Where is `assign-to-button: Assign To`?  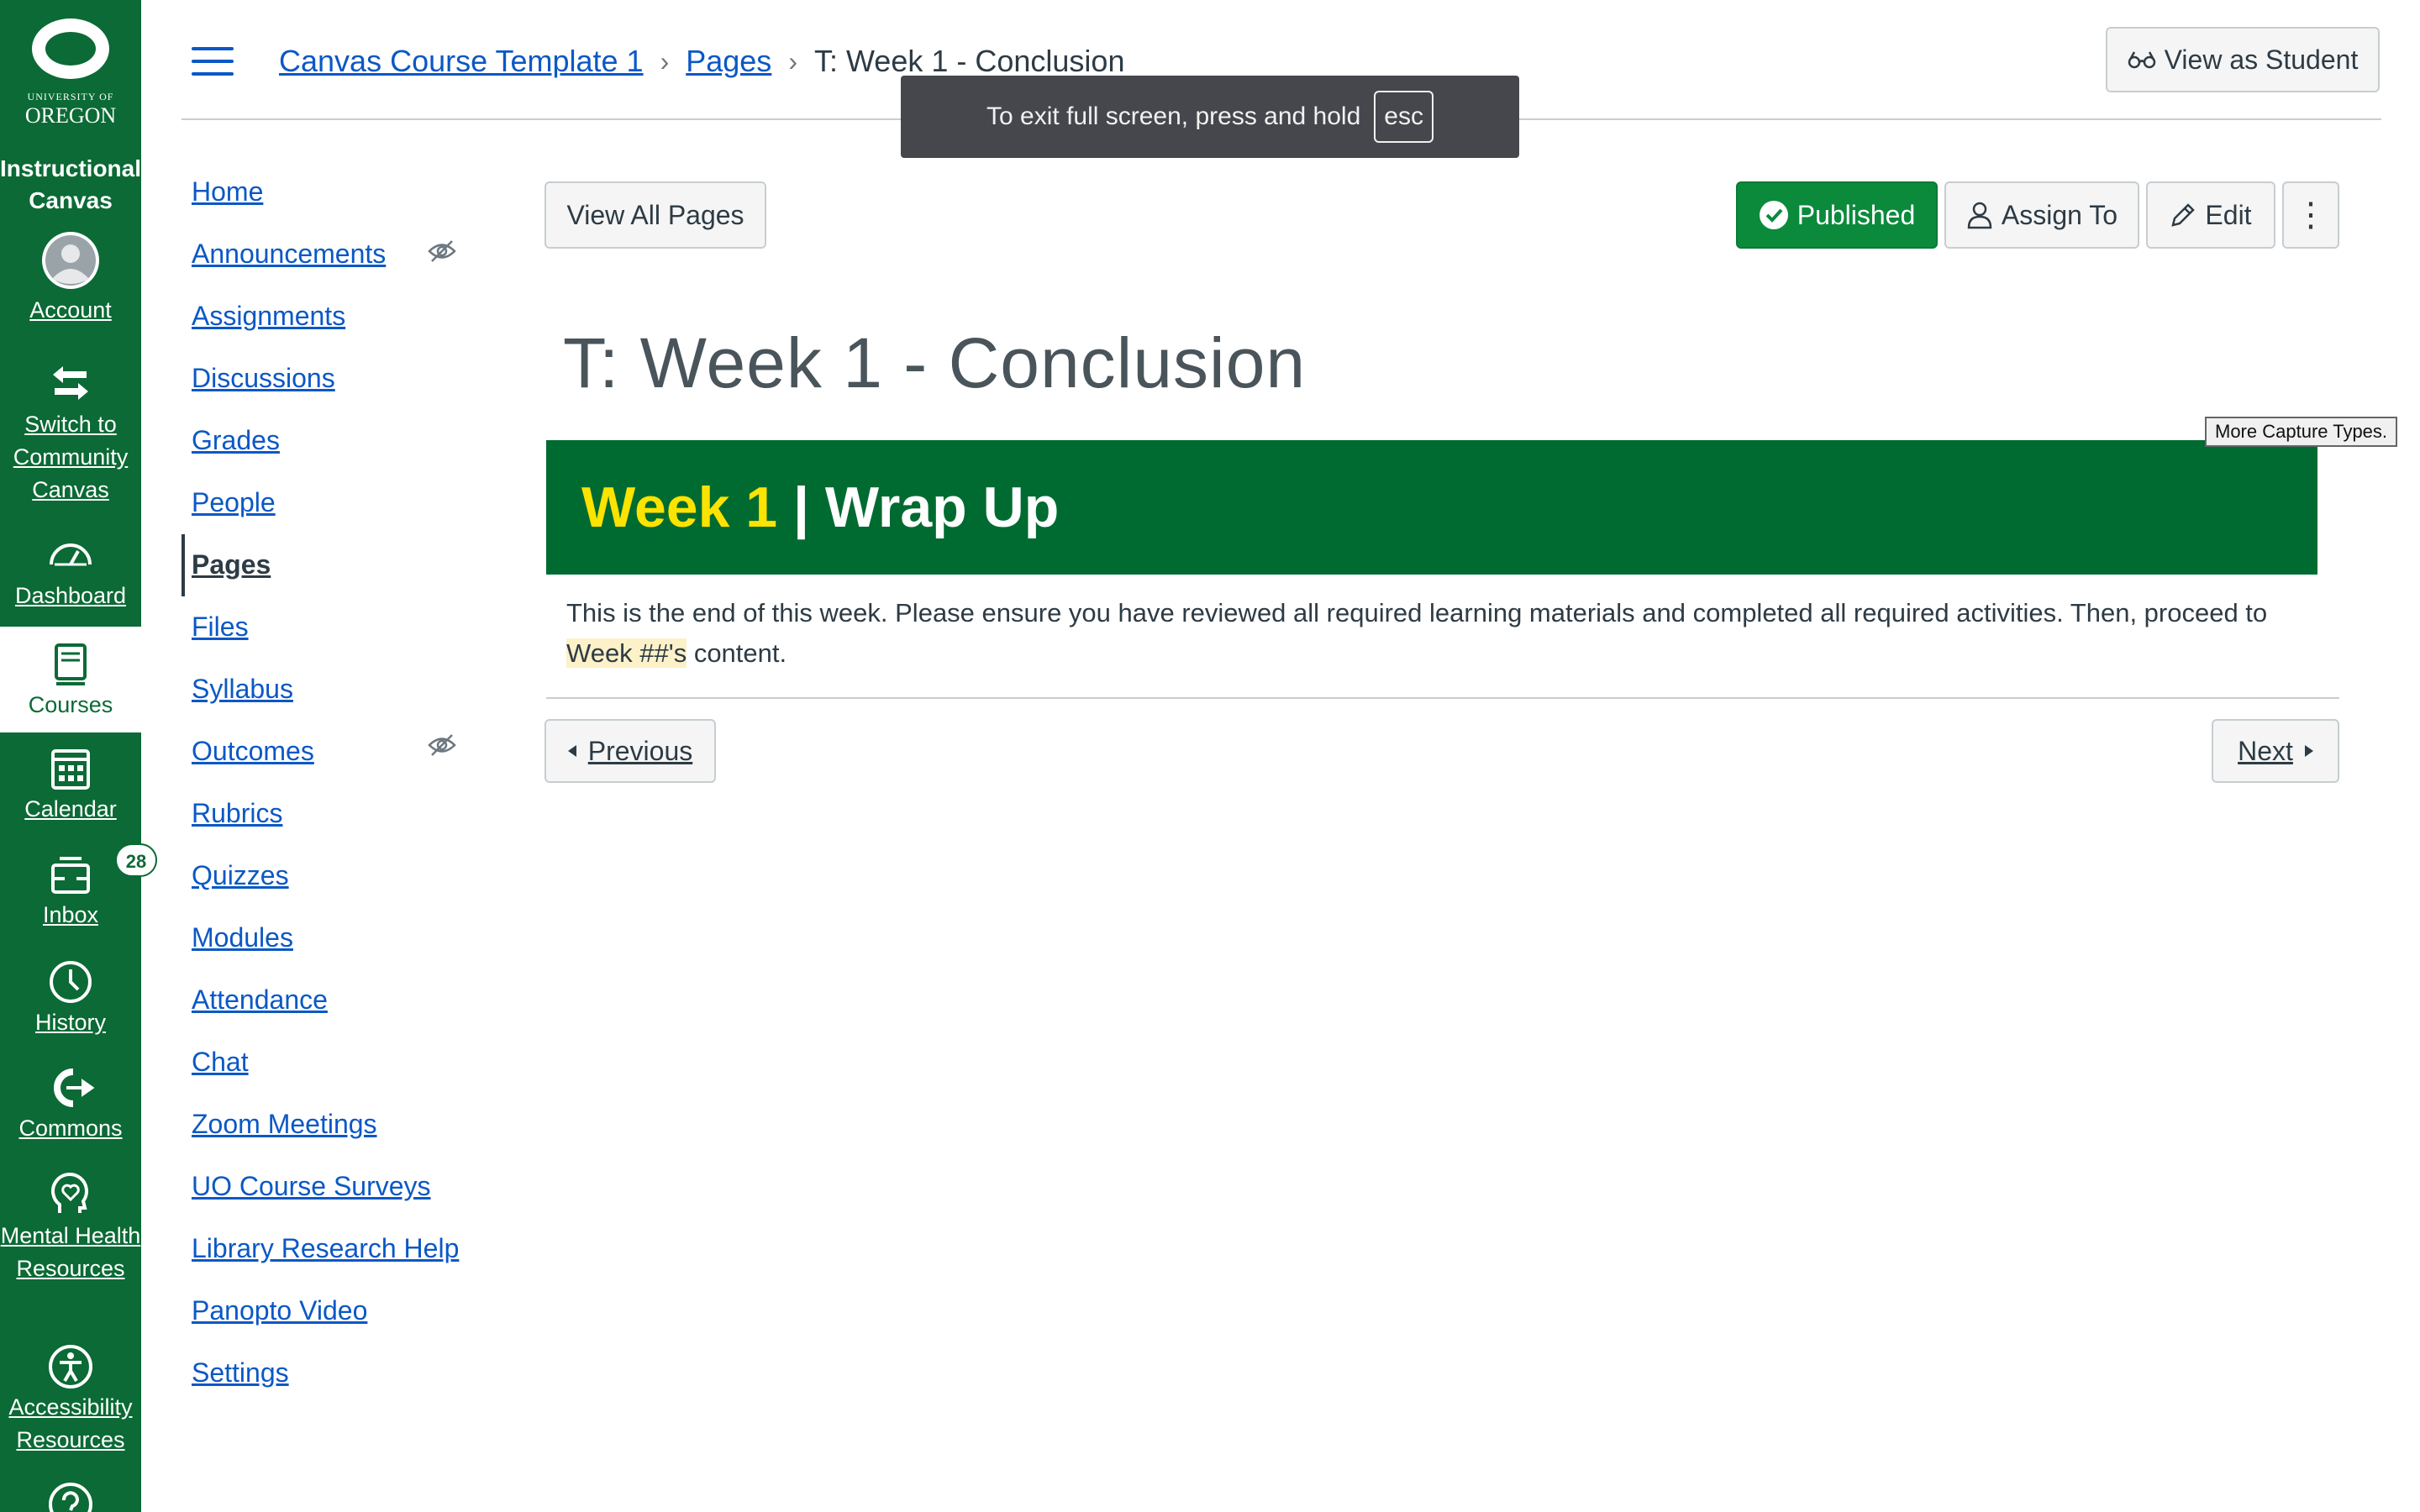
assign-to-button: Assign To is located at coordinates (2042, 215).